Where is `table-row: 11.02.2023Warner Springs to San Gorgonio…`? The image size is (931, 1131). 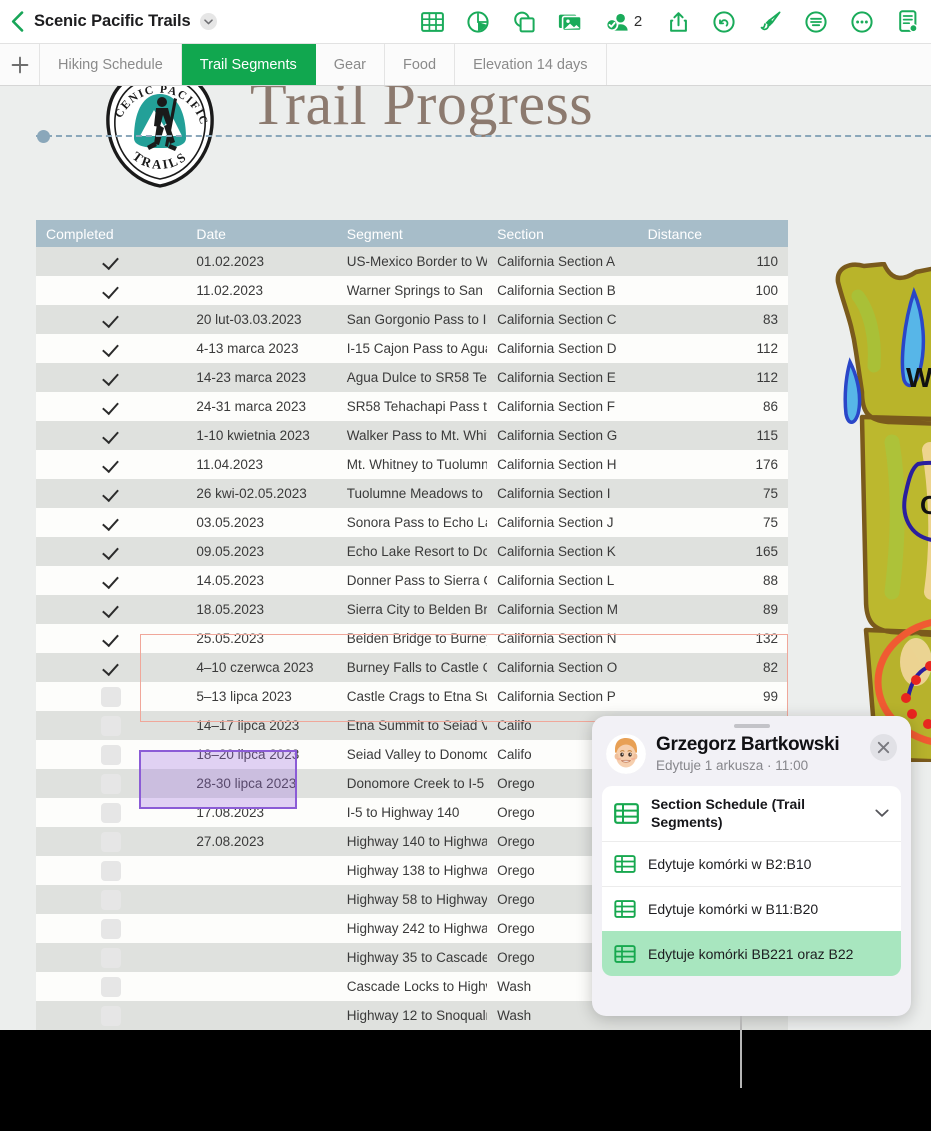 table-row: 11.02.2023Warner Springs to San Gorgonio… is located at coordinates (412, 290).